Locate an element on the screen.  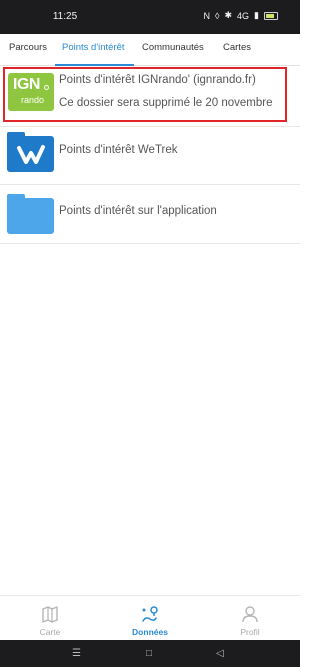
status-icons: N ◊ ✱ 4G ▮ is located at coordinates (241, 15).